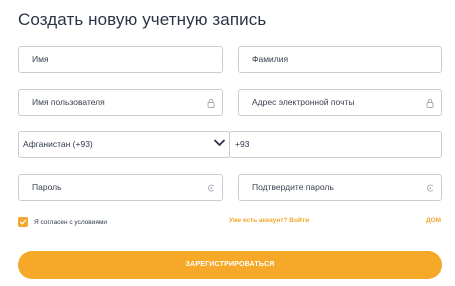 The height and width of the screenshot is (286, 455). Describe the element at coordinates (68, 102) in the screenshot. I see `username-placeholder: Имя пользователя` at that location.